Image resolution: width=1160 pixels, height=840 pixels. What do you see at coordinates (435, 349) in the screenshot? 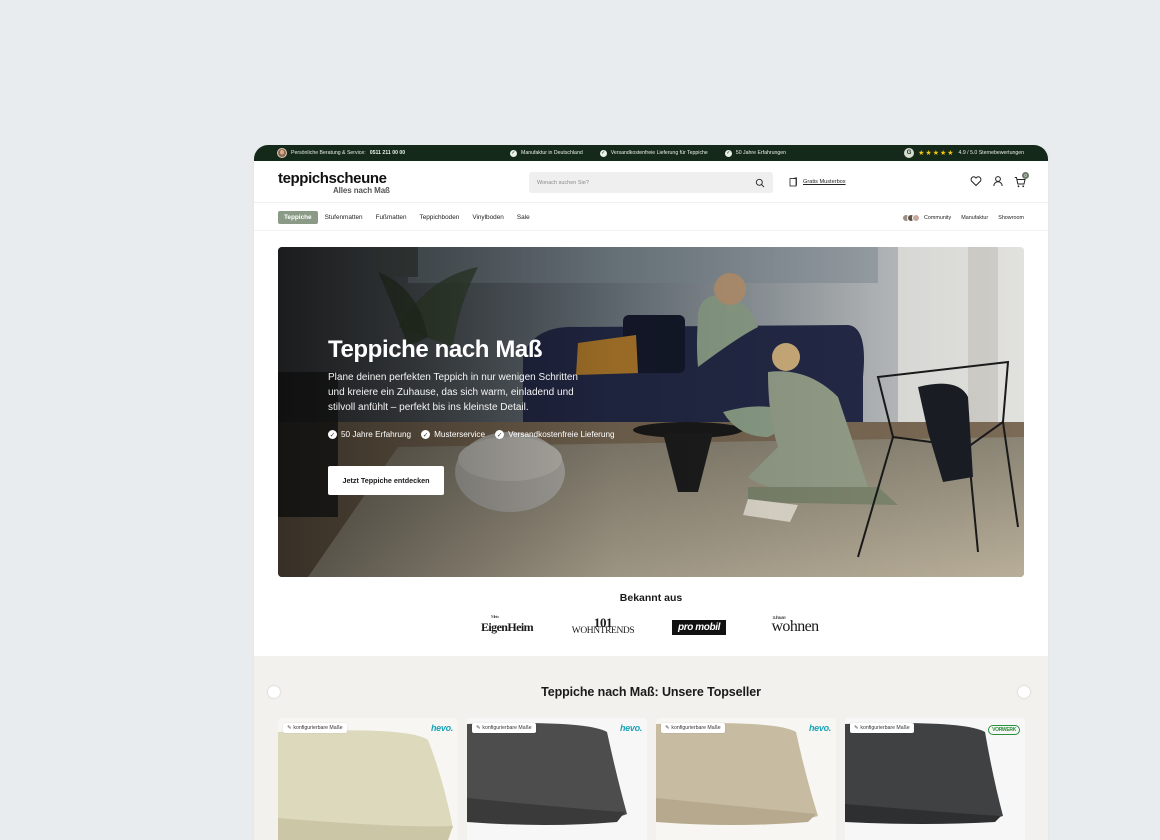
I see `hero-title: Teppiche nach Maß` at bounding box center [435, 349].